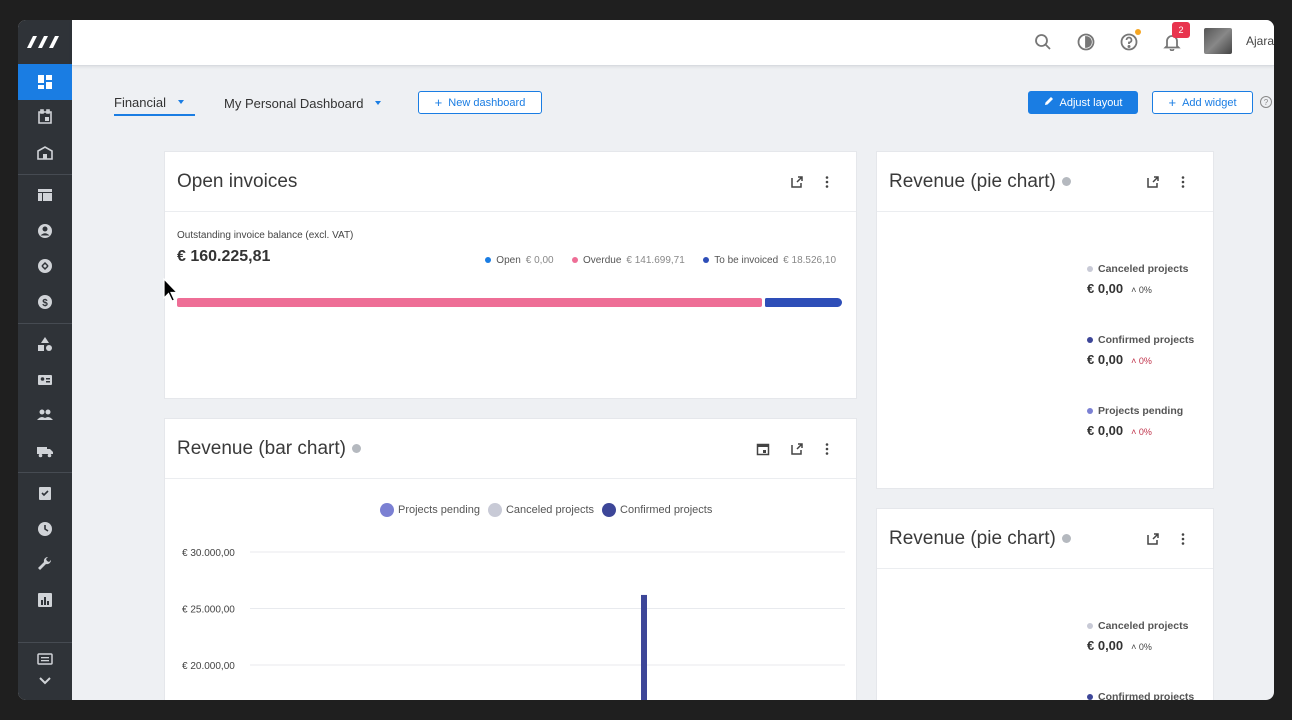  I want to click on report-icon, so click(45, 599).